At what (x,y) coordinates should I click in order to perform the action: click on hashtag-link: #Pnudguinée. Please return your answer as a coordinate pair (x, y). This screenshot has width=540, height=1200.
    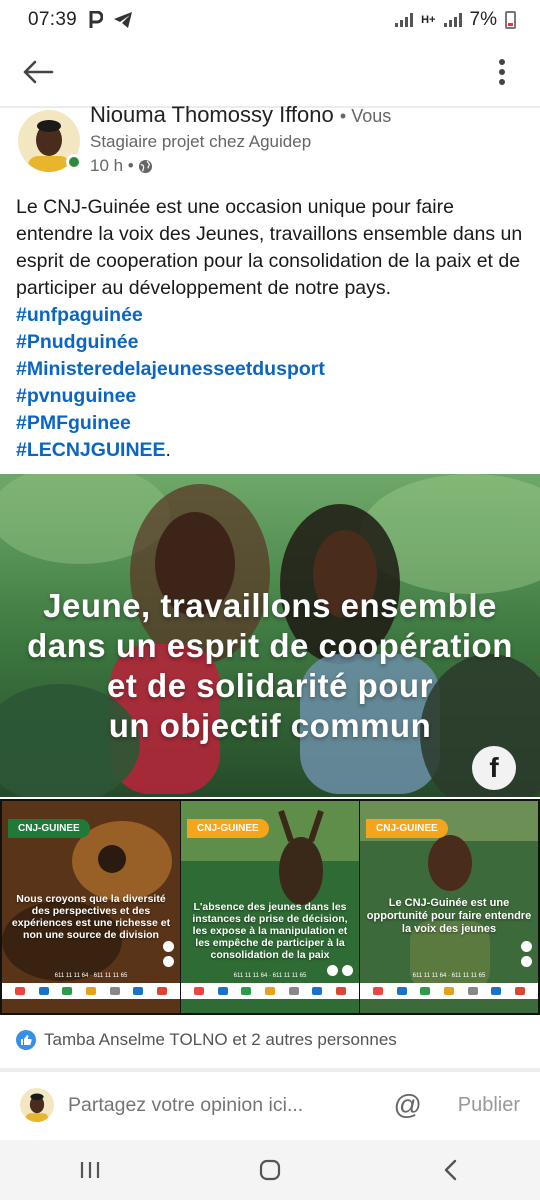
    Looking at the image, I should click on (271, 342).